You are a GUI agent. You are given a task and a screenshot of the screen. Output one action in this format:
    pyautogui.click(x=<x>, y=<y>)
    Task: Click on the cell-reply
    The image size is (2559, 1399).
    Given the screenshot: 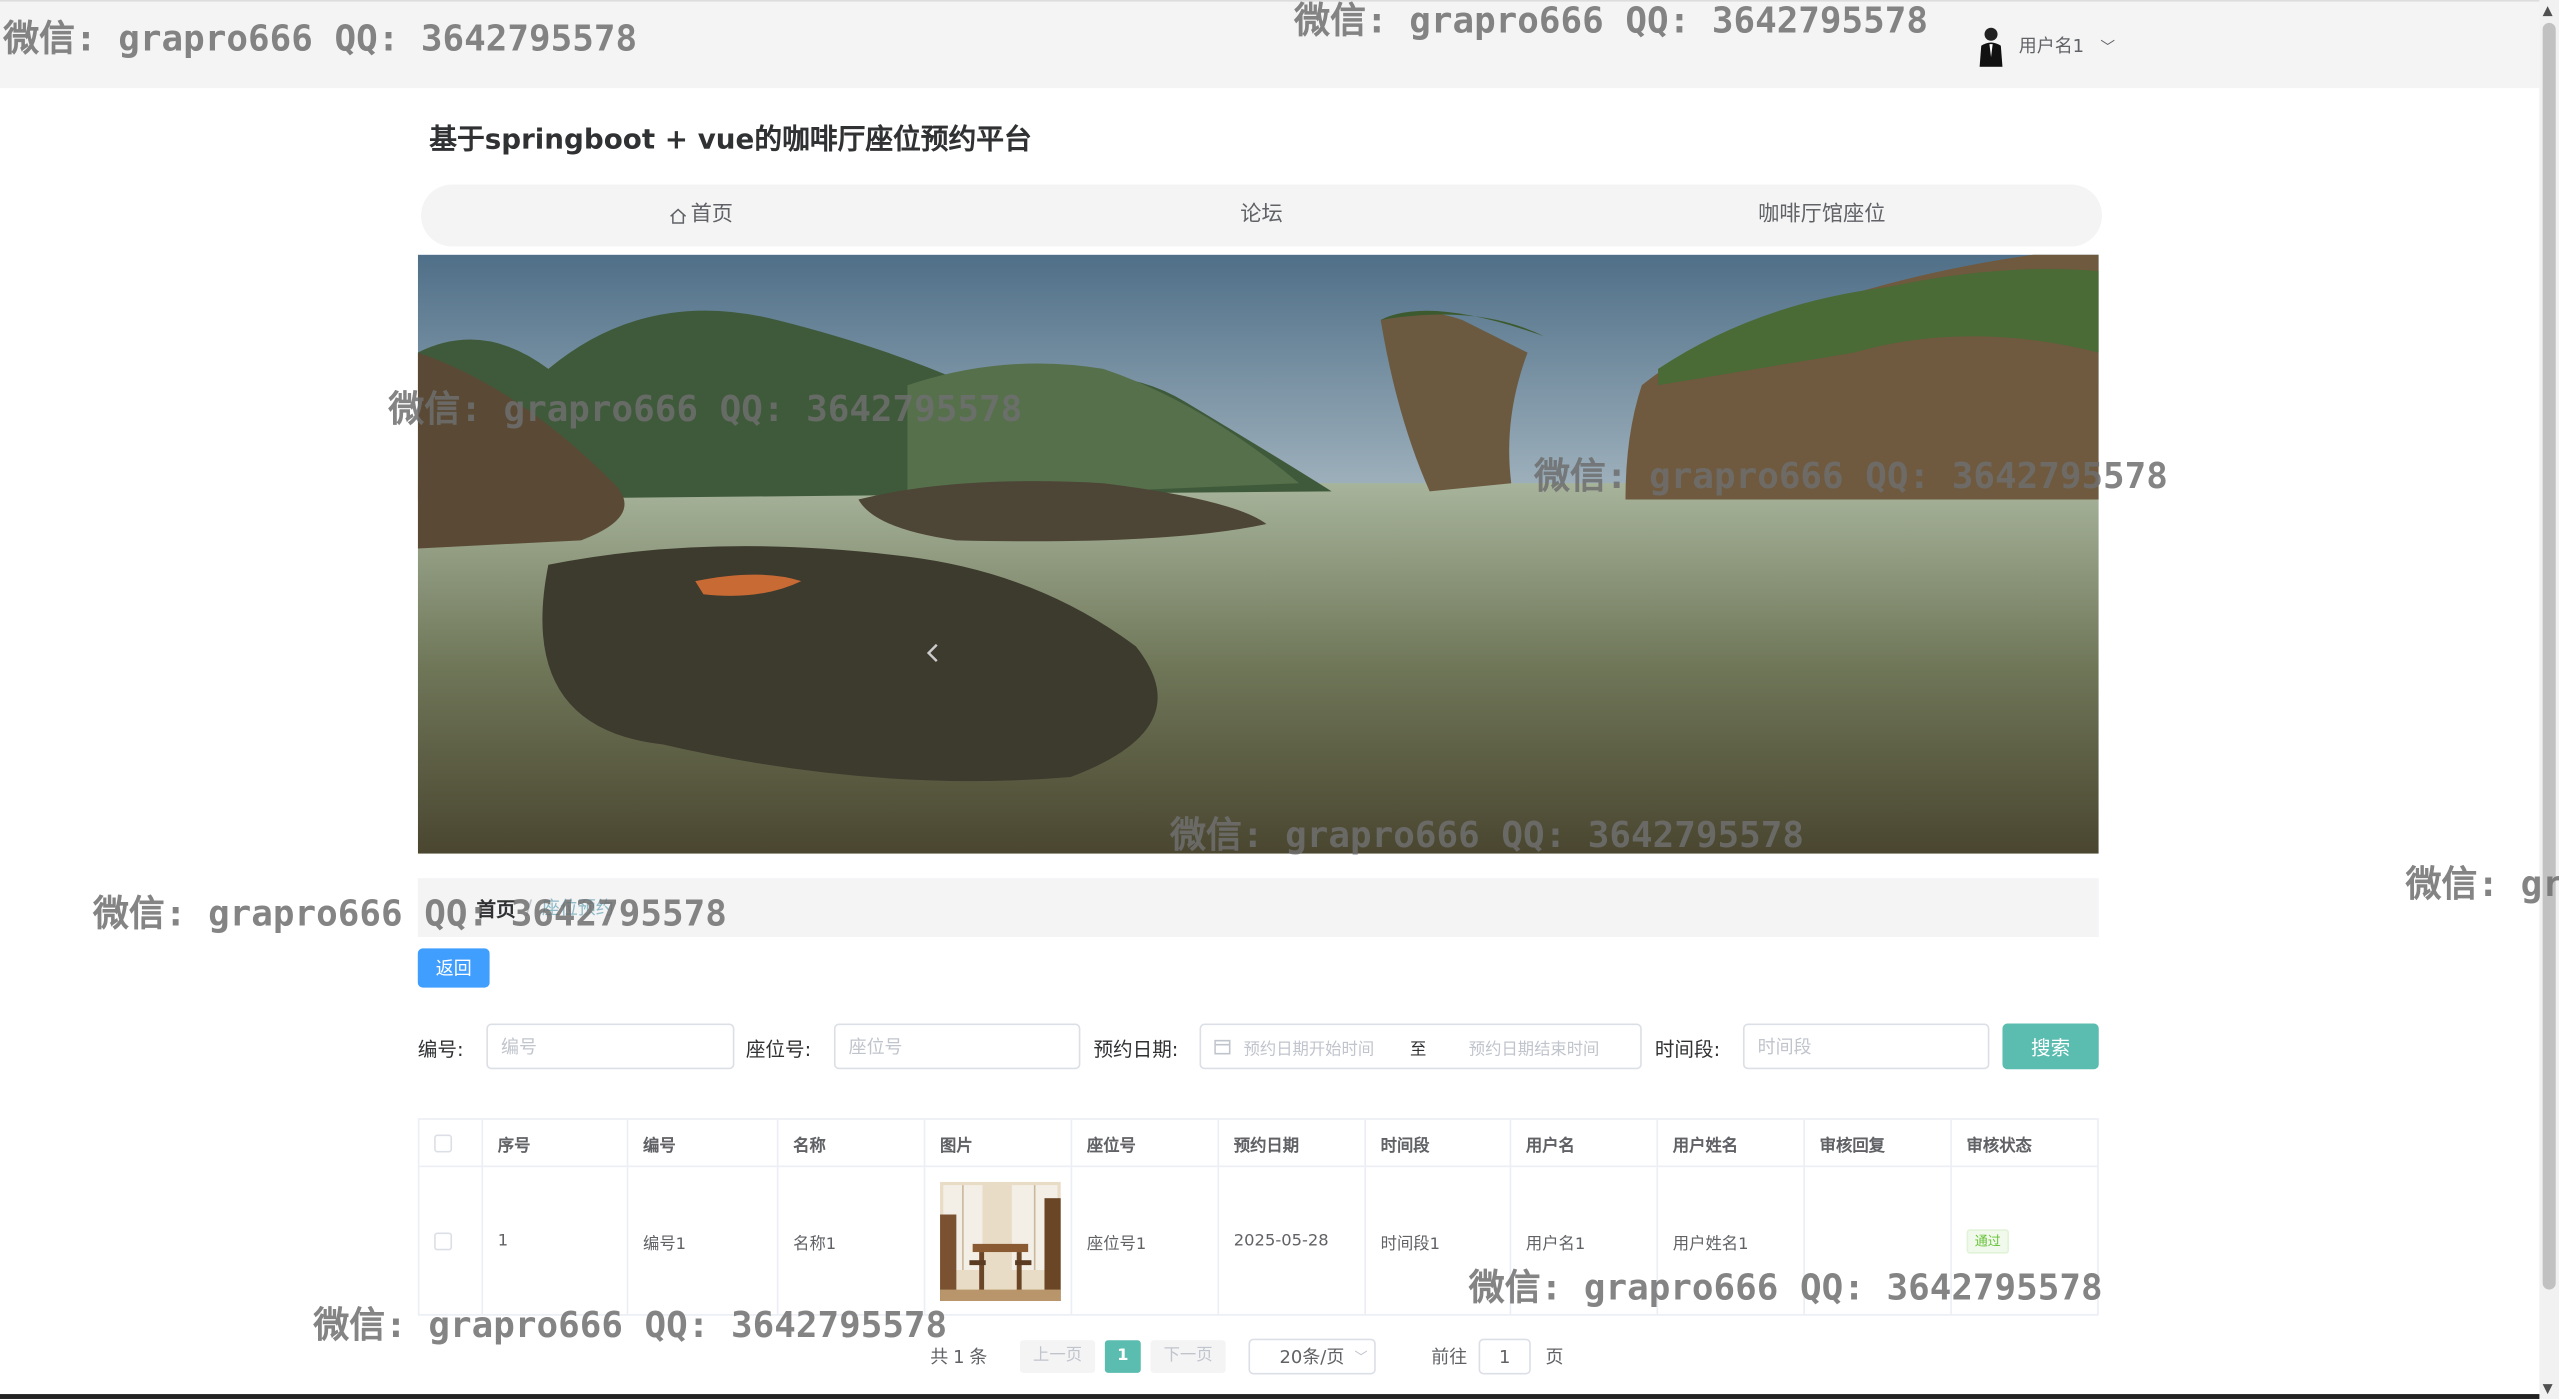 What is the action you would take?
    pyautogui.click(x=1878, y=1241)
    